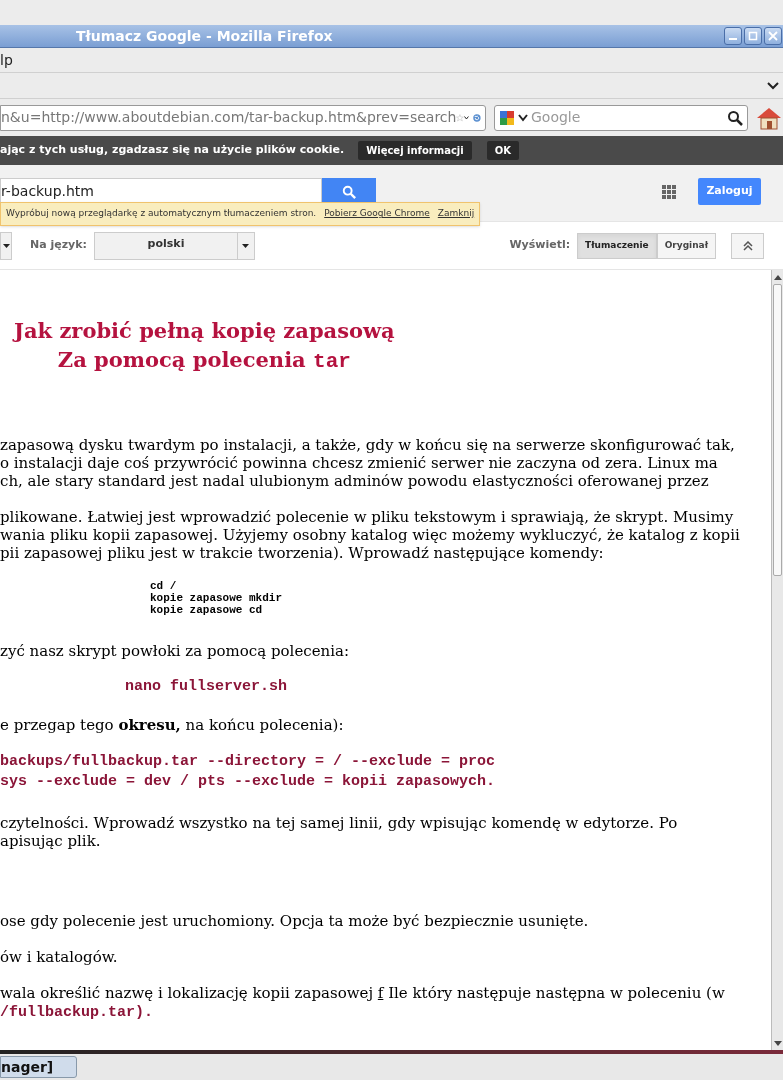  I want to click on scroll-down-icon, so click(777, 1043).